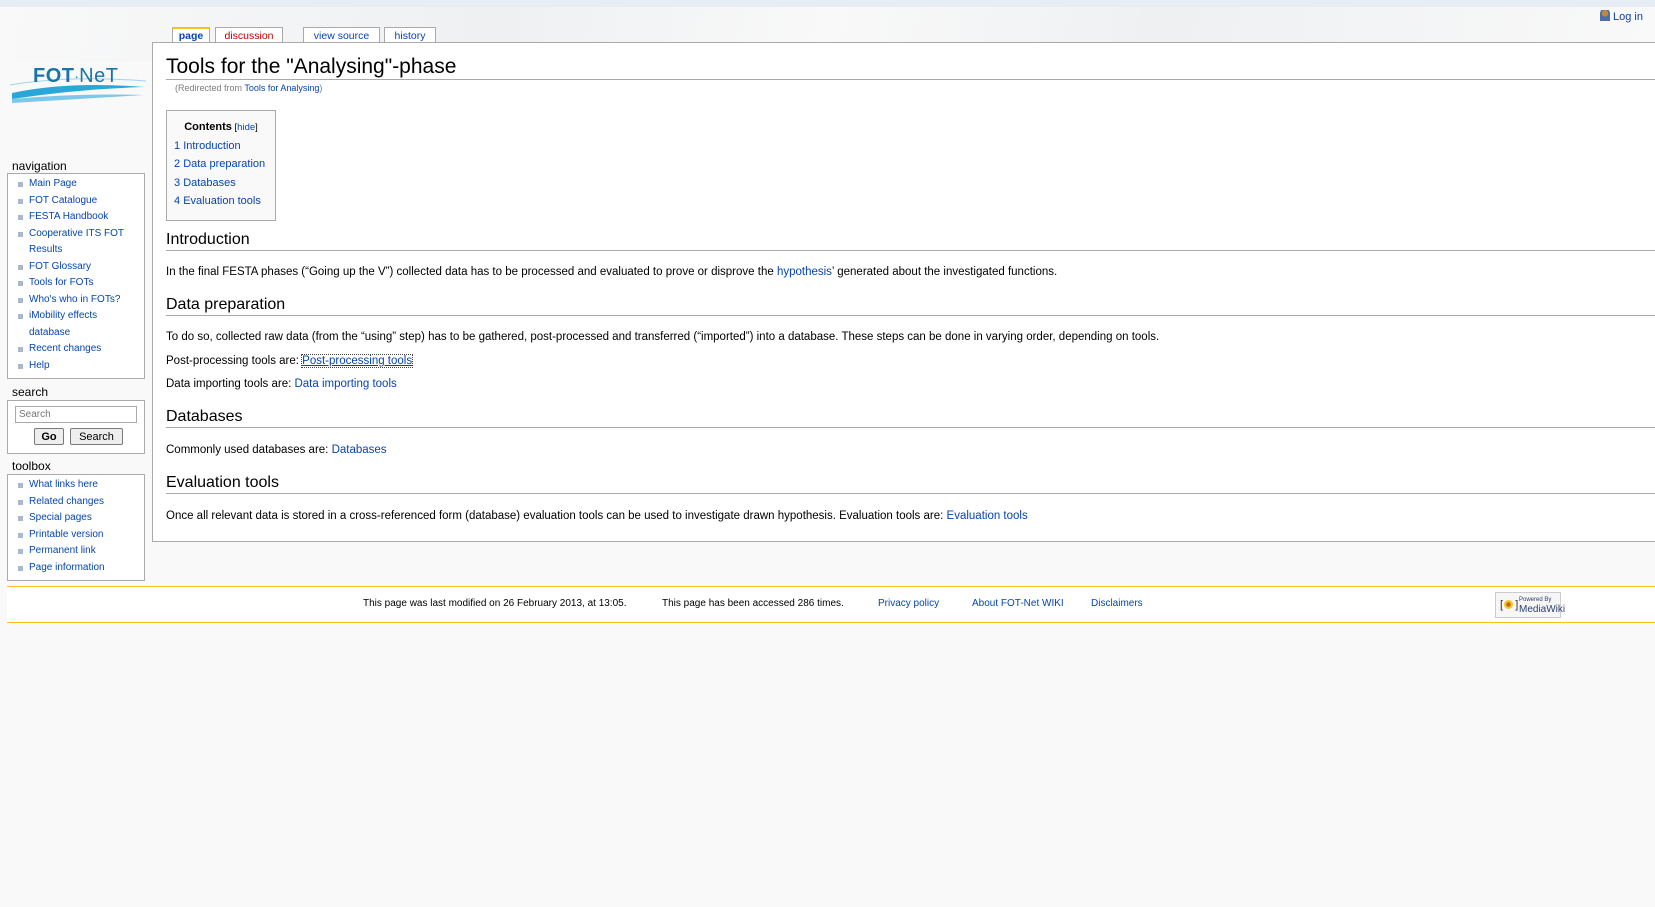  What do you see at coordinates (1628, 17) in the screenshot?
I see `login-link: Log in` at bounding box center [1628, 17].